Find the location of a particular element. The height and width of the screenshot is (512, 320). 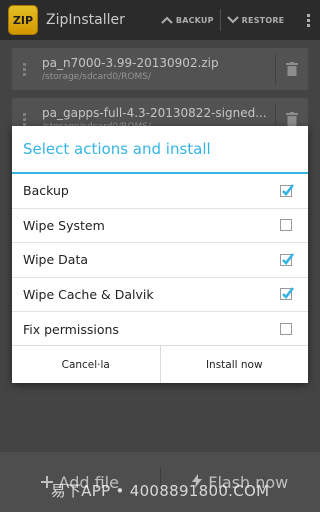

option-wipe-system: Wipe System is located at coordinates (160, 226).